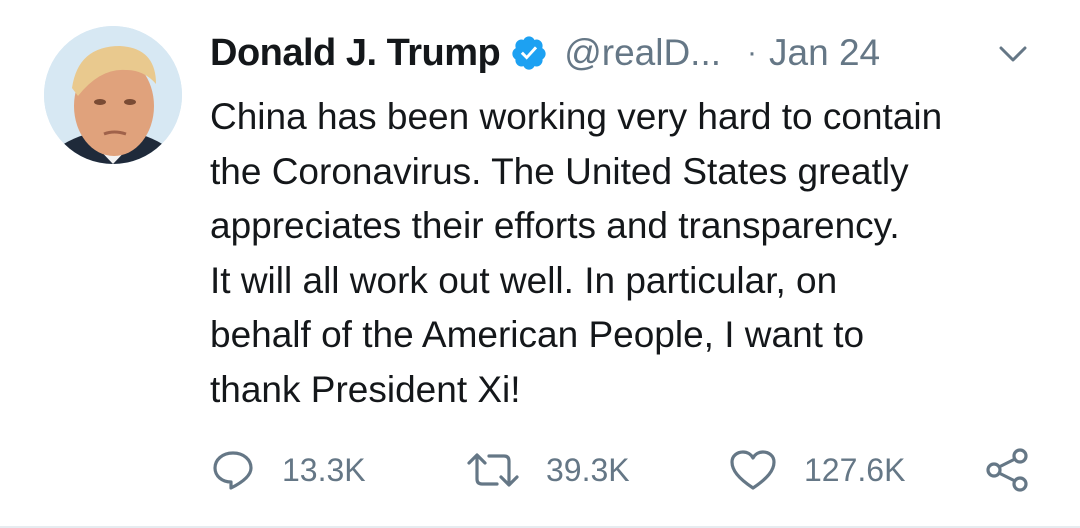  I want to click on avatar, so click(113, 95).